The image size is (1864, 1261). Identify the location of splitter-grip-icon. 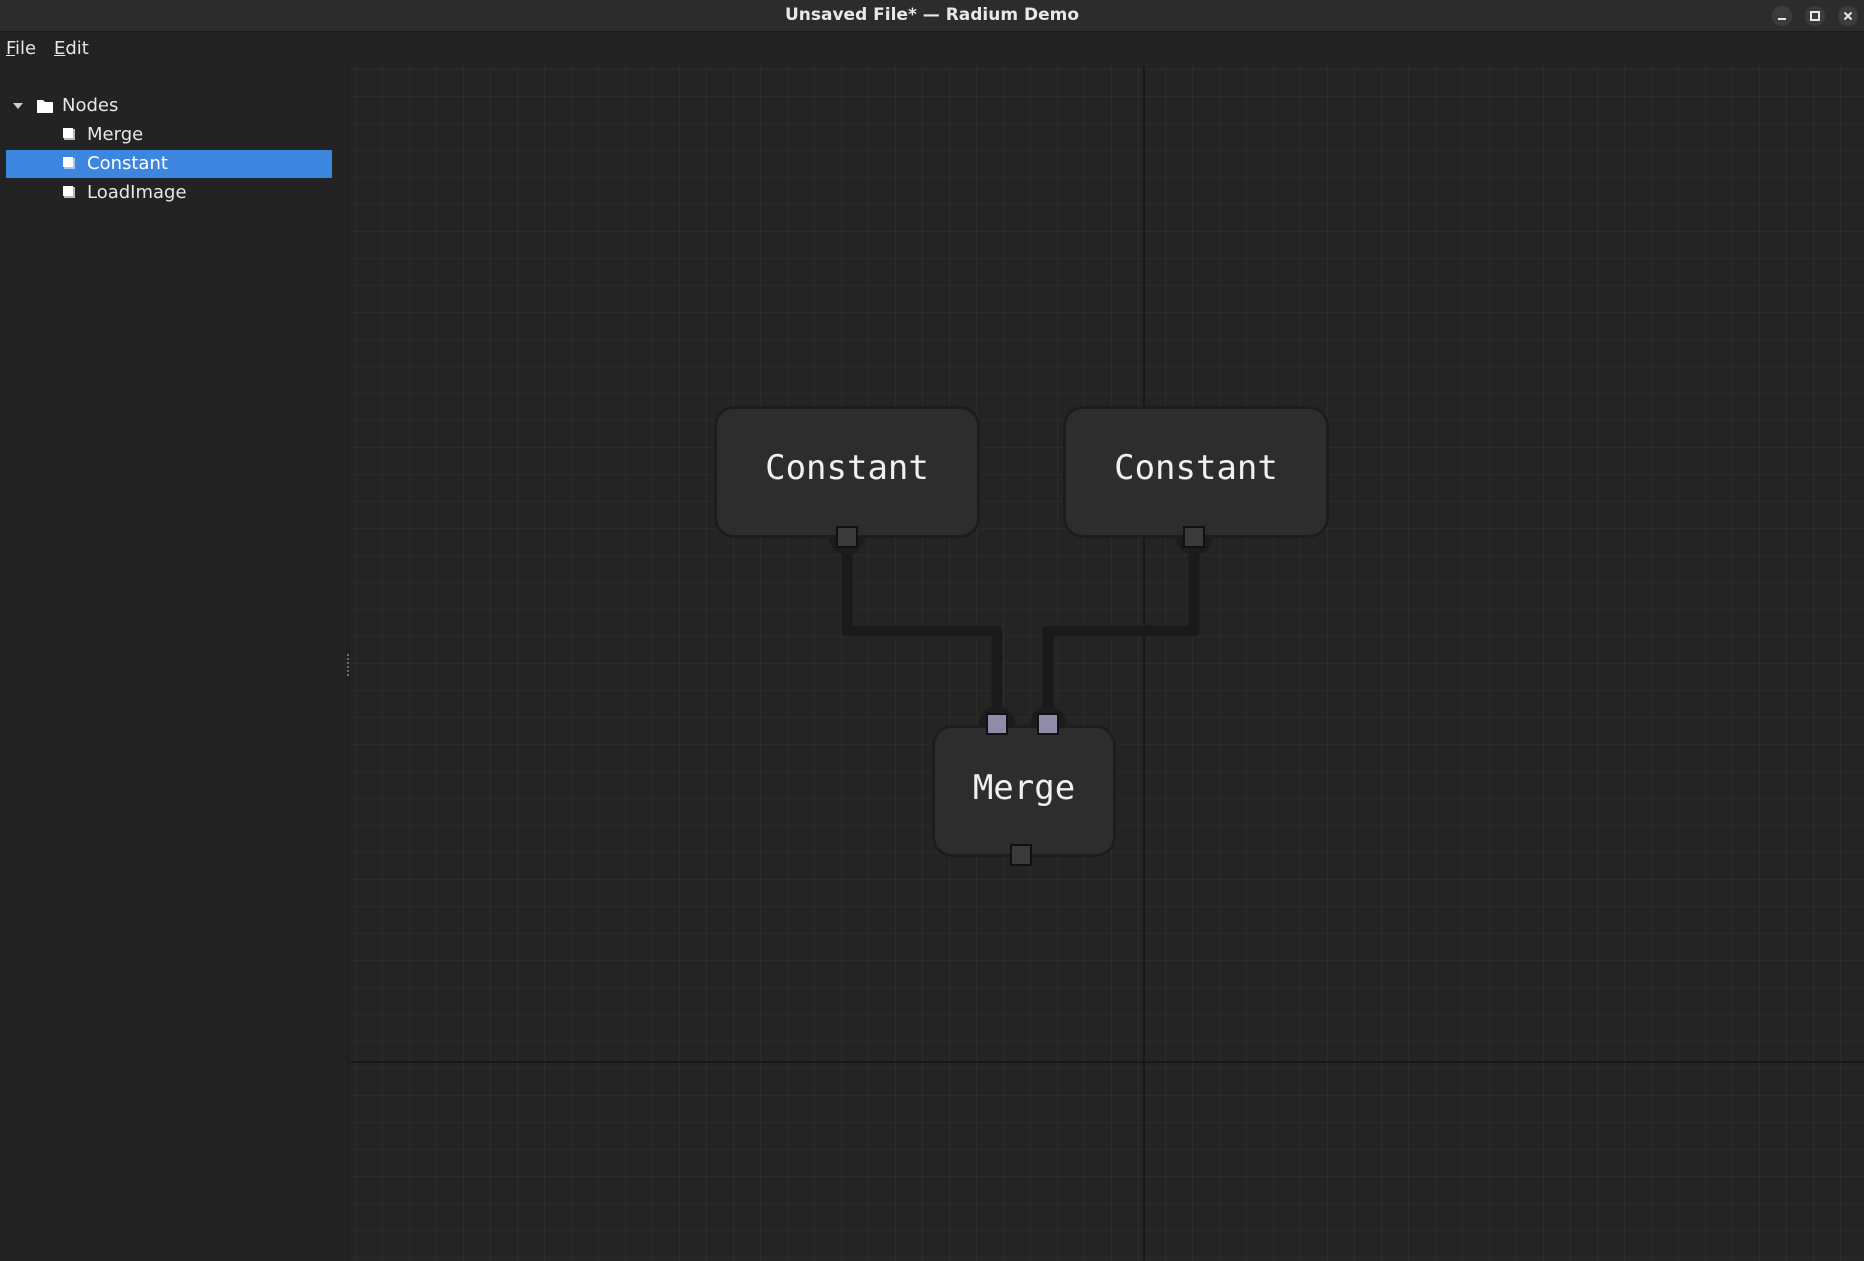
(348, 666).